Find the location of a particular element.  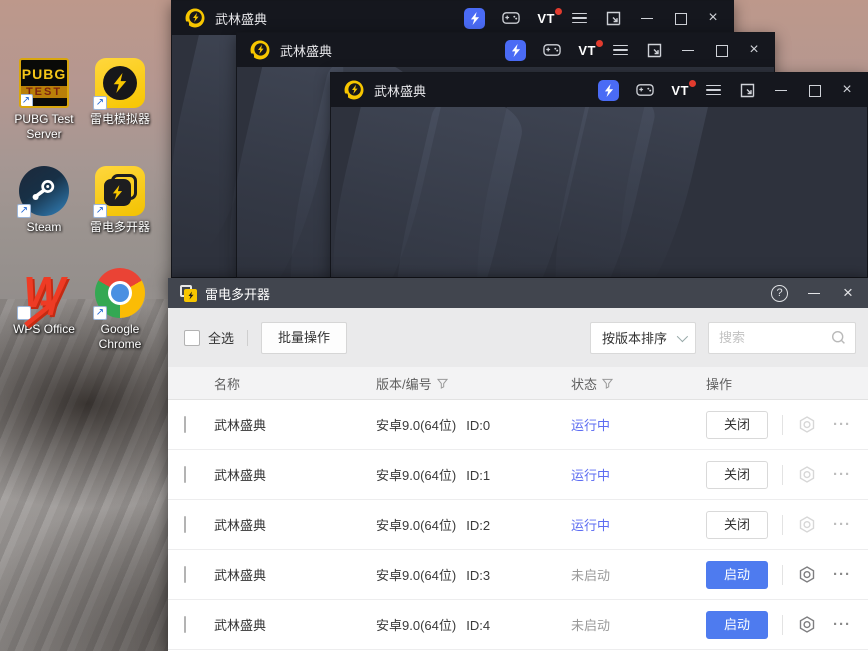

desktop-icon-steam: ↗ Steam is located at coordinates (44, 200).